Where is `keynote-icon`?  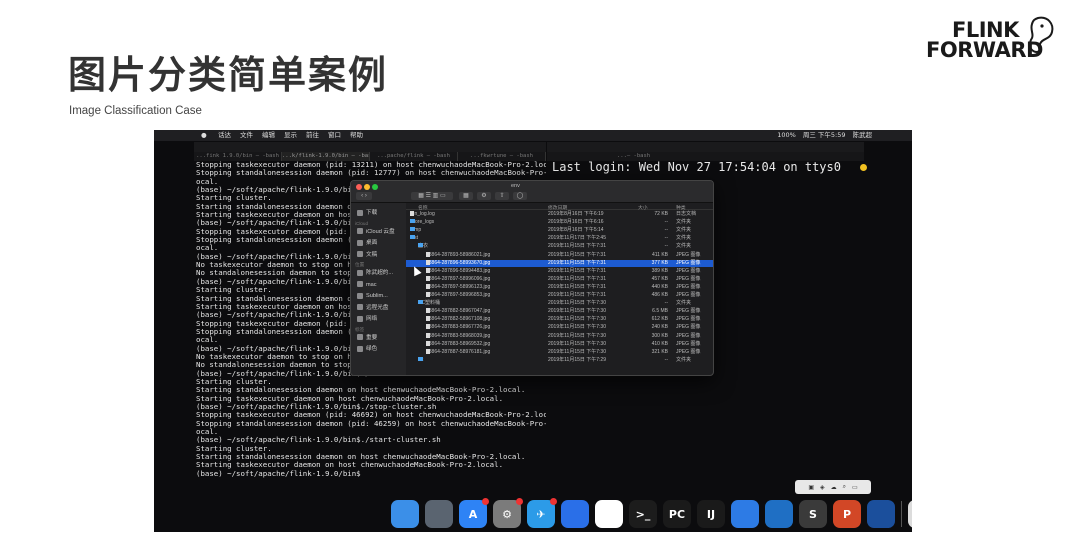
keynote-icon is located at coordinates (745, 514).